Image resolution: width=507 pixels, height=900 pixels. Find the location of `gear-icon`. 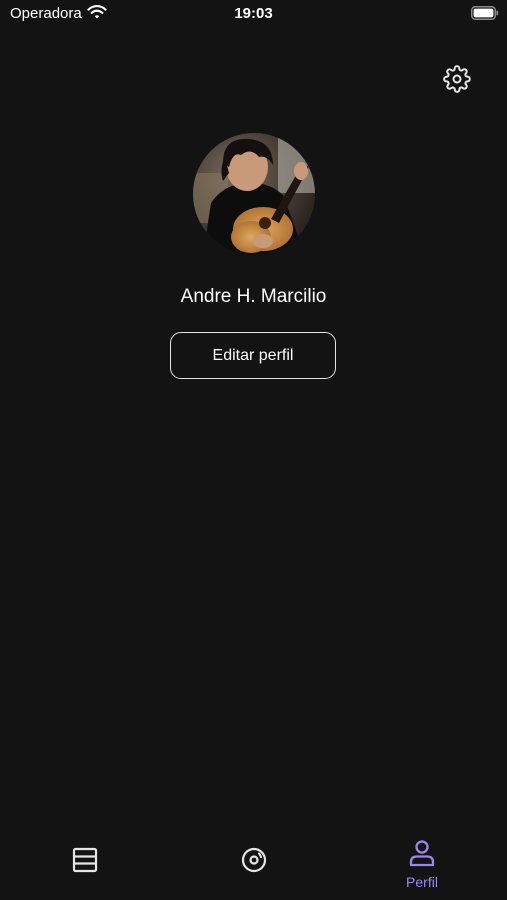

gear-icon is located at coordinates (457, 79).